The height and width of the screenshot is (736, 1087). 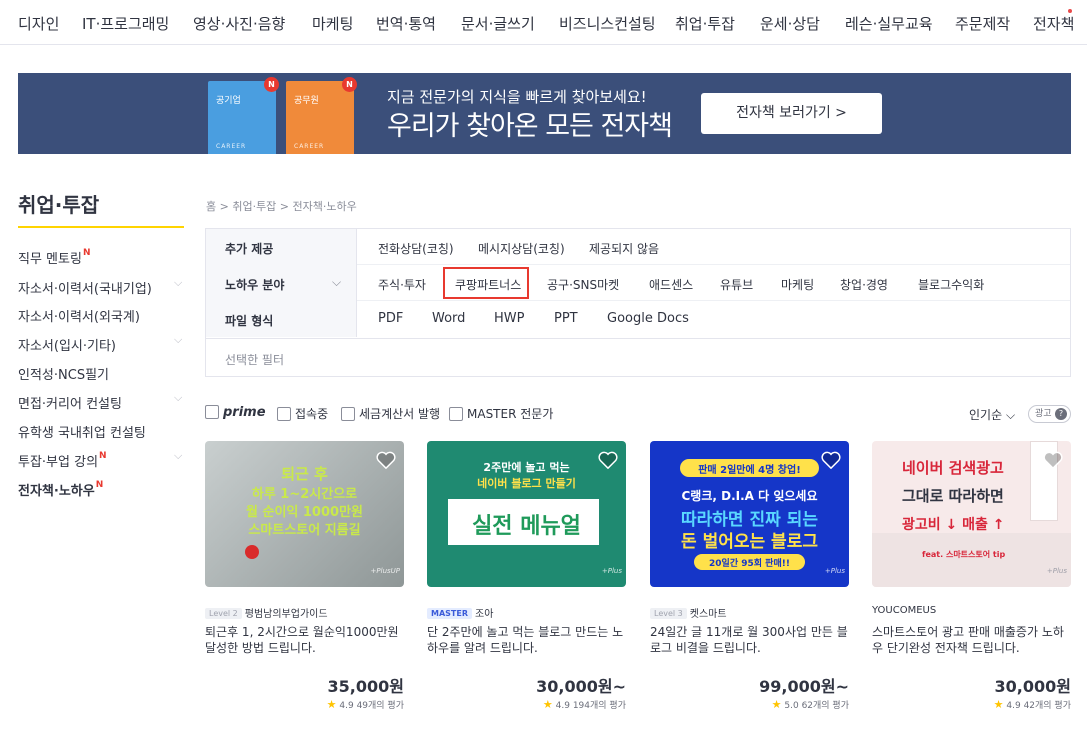 I want to click on filter-label: 노하우 분야, so click(x=255, y=285).